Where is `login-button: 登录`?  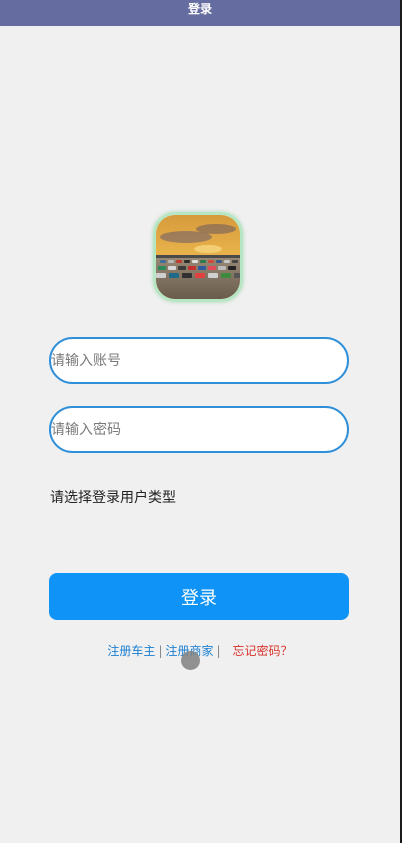 login-button: 登录 is located at coordinates (199, 596).